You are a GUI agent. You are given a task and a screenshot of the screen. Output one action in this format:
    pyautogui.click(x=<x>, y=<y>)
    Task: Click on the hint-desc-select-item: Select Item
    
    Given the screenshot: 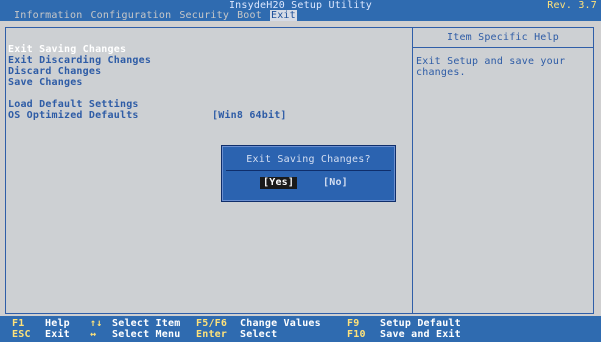 What is the action you would take?
    pyautogui.click(x=146, y=323)
    